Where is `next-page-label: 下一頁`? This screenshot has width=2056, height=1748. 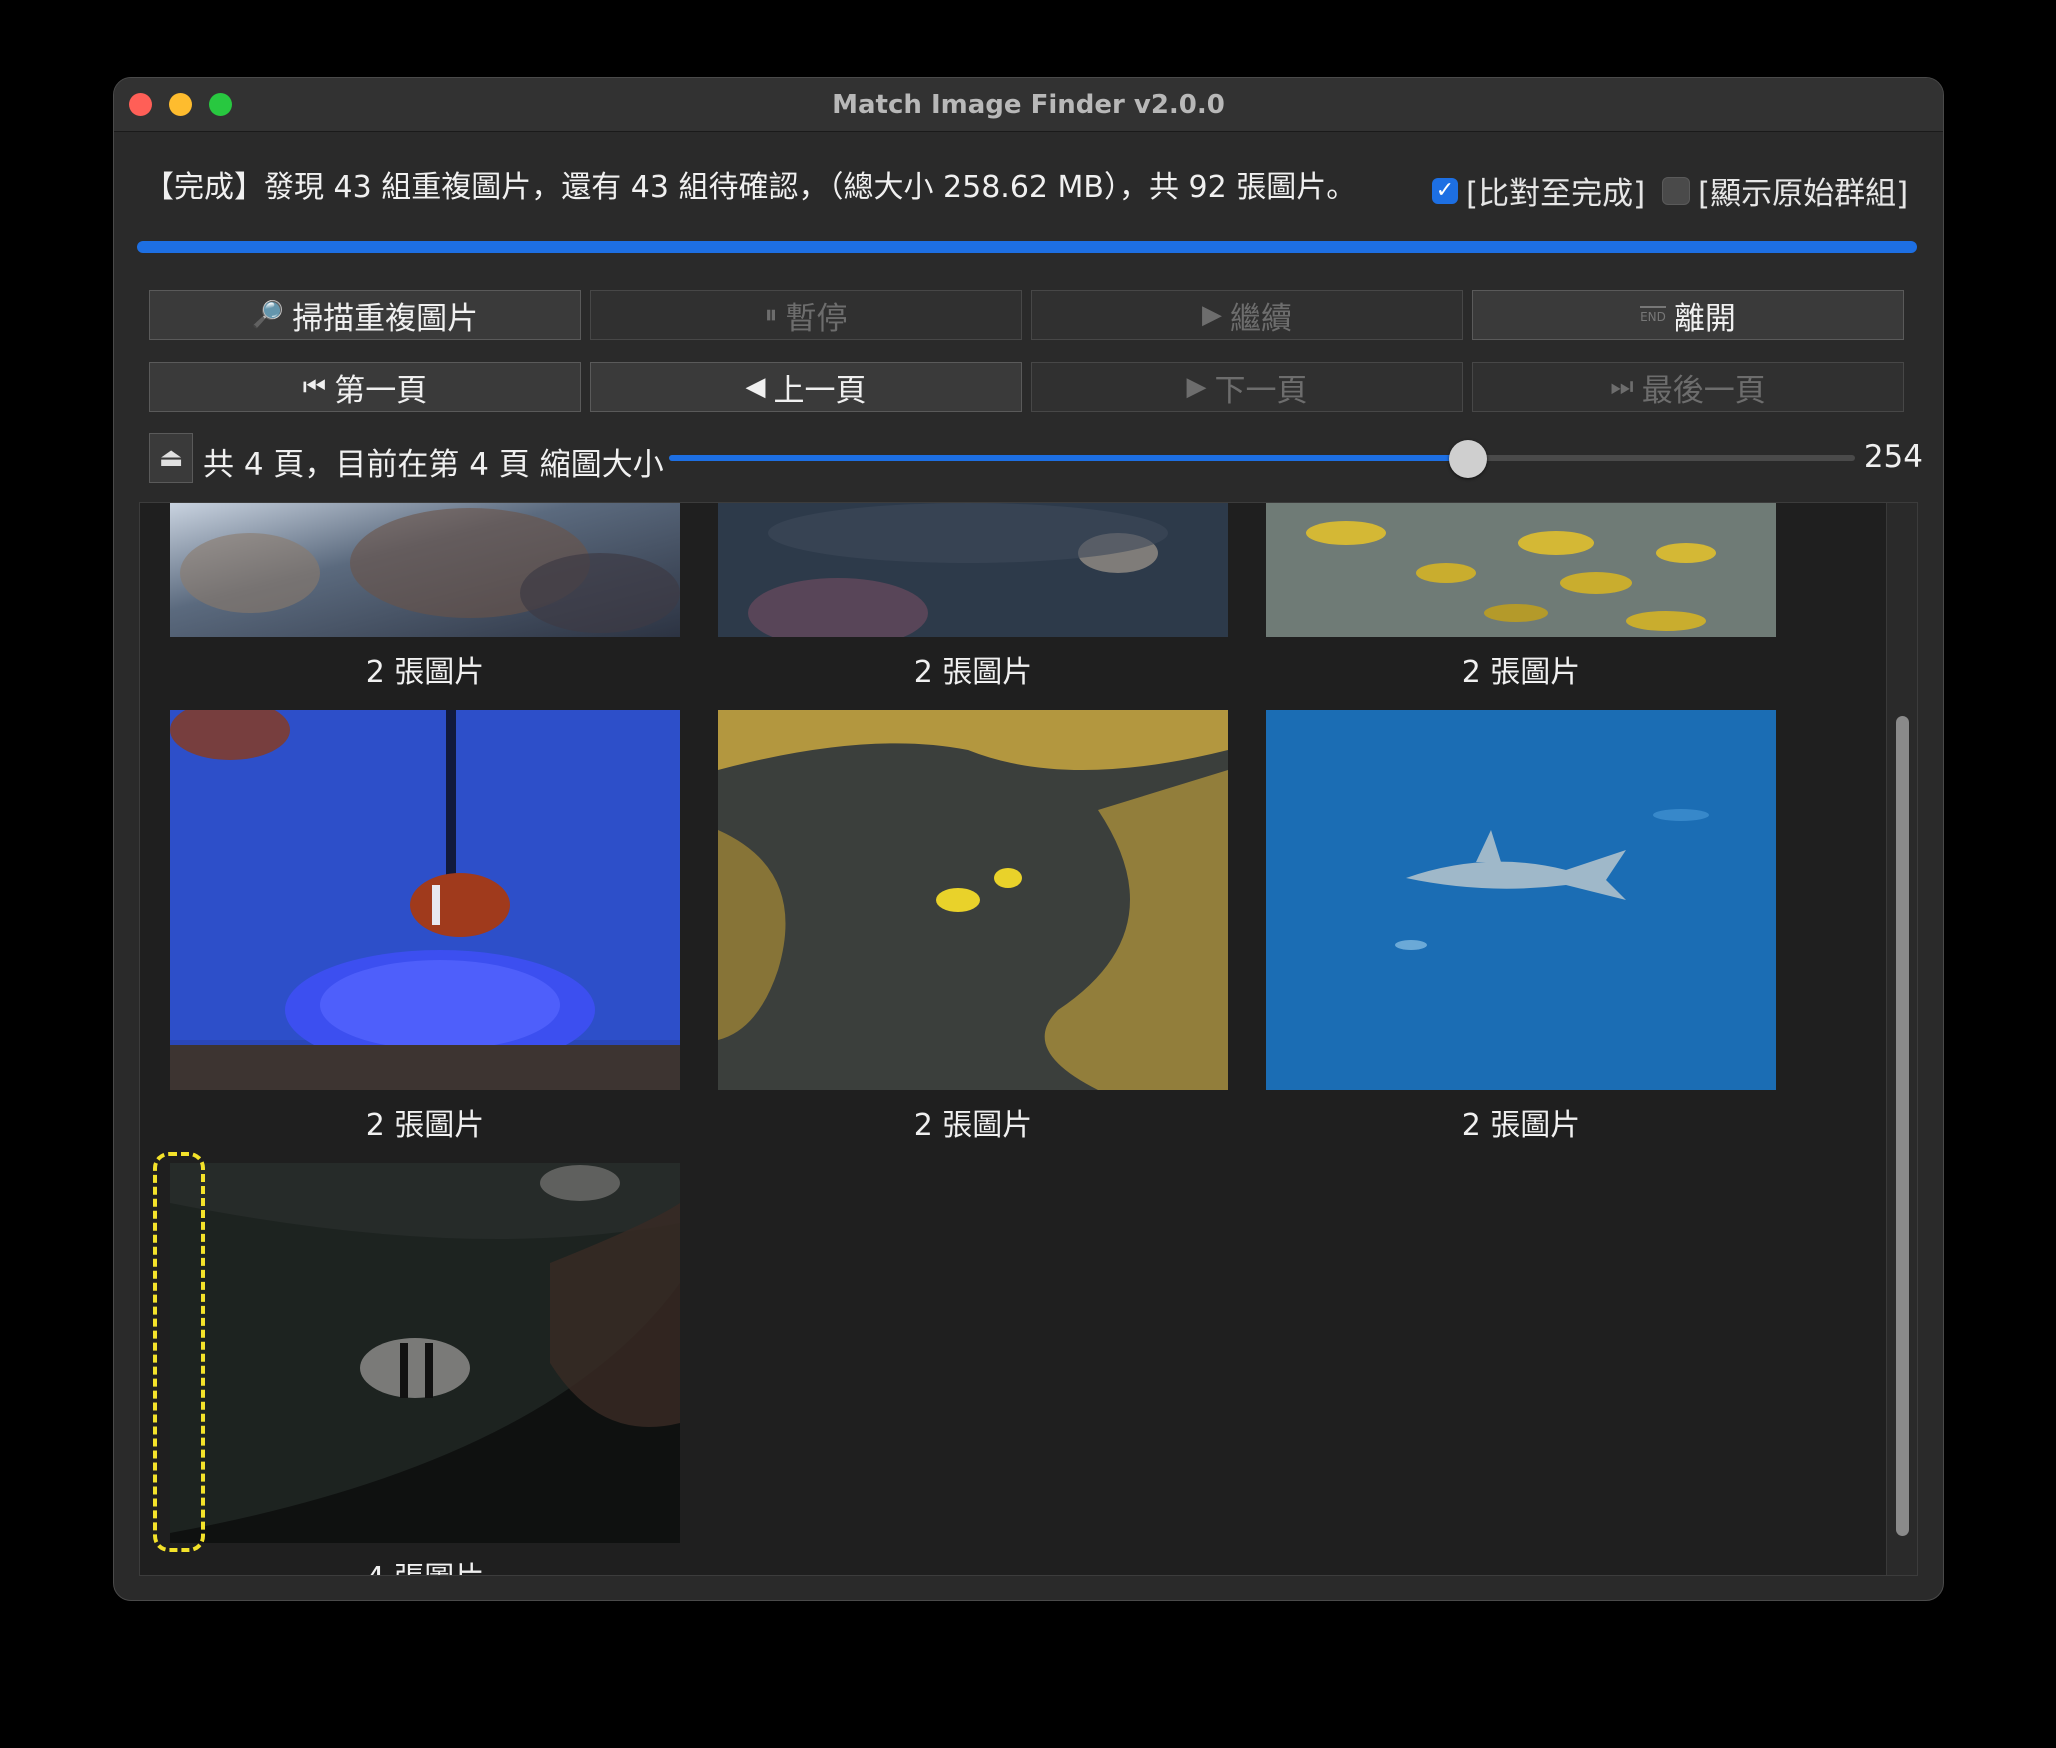 next-page-label: 下一頁 is located at coordinates (1261, 390).